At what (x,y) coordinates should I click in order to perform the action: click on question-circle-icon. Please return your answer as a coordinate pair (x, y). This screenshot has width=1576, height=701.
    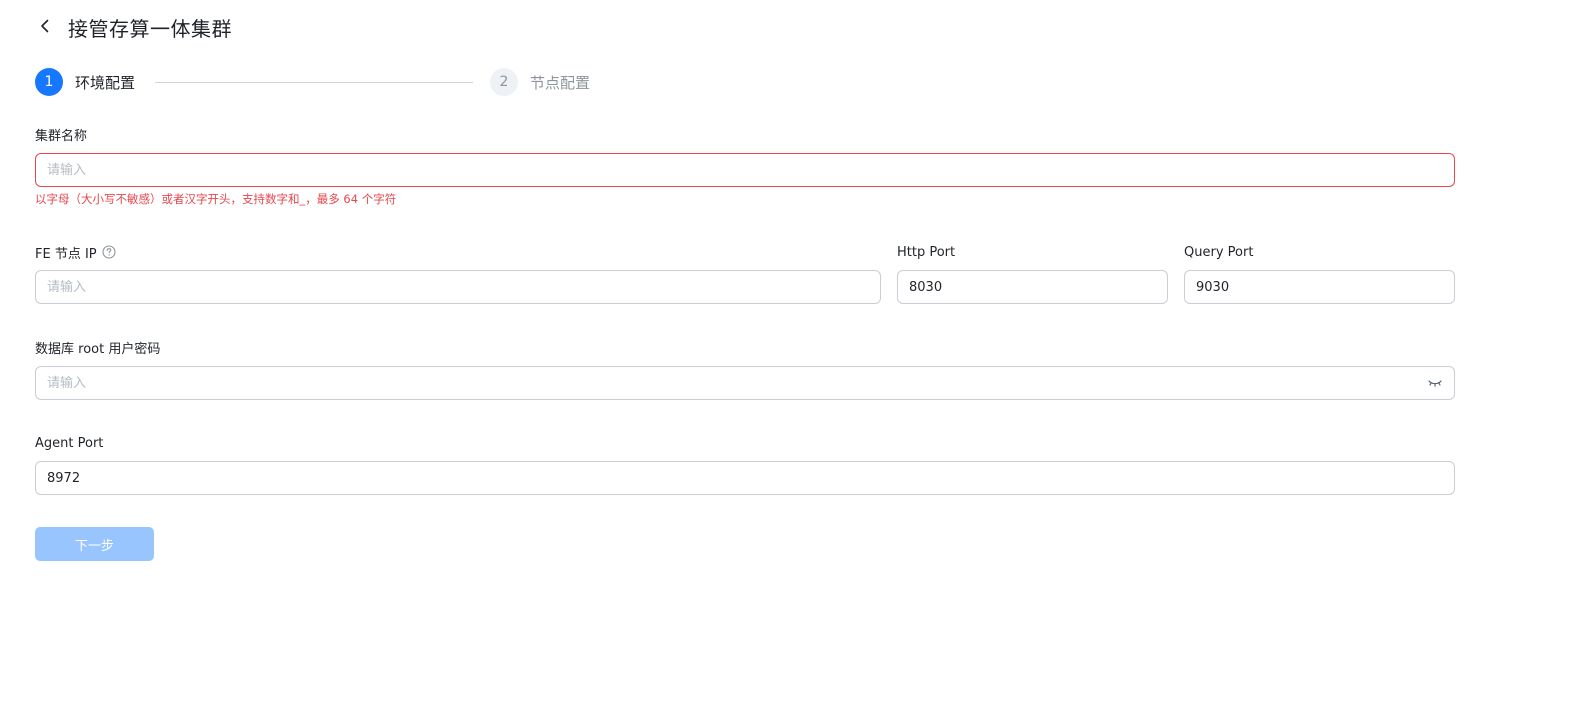
    Looking at the image, I should click on (109, 252).